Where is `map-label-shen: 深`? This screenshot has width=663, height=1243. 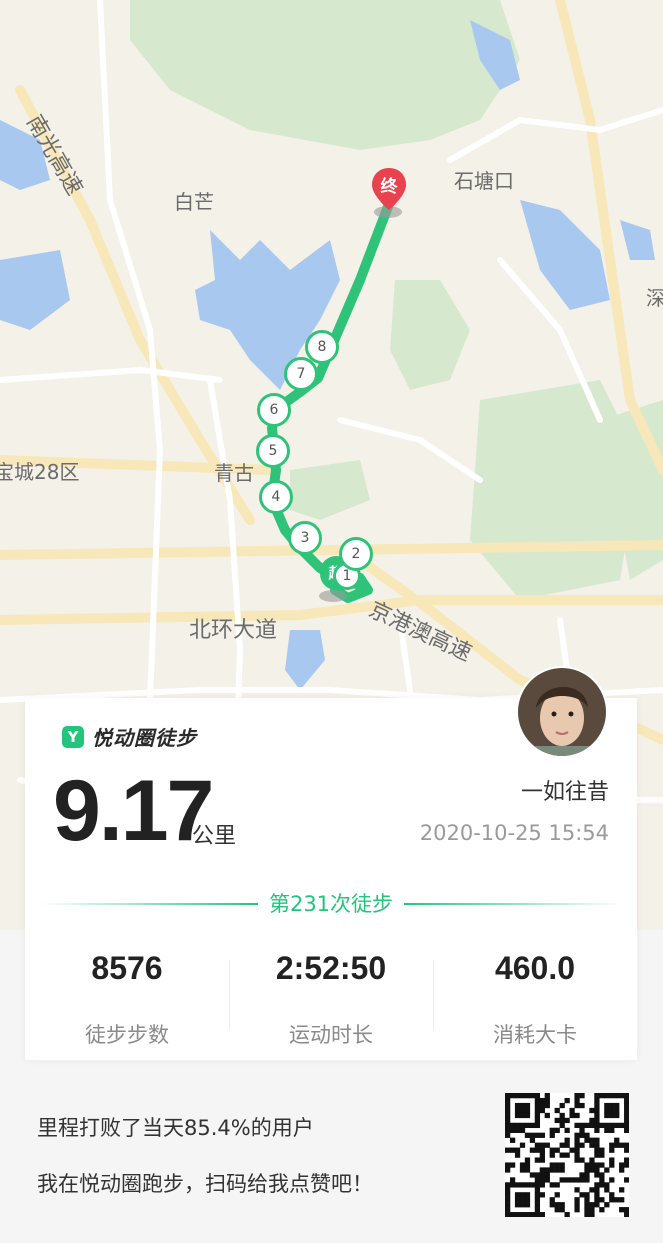 map-label-shen: 深 is located at coordinates (654, 298).